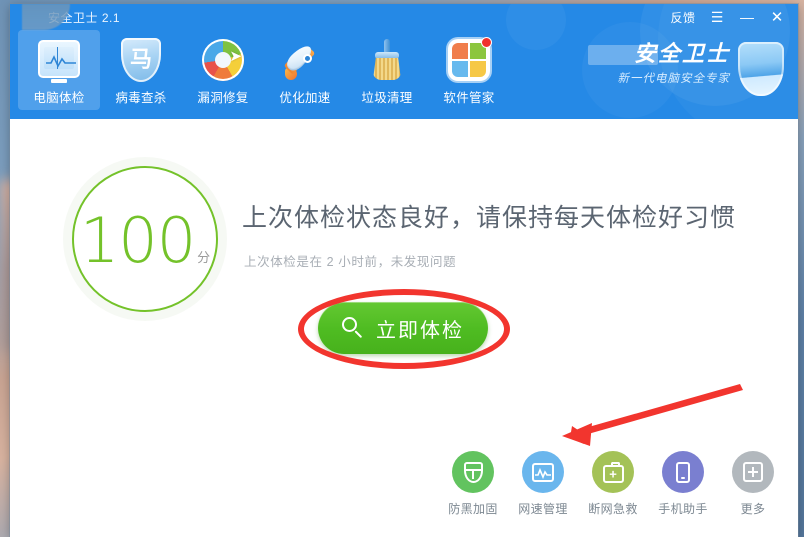 This screenshot has height=537, width=804. What do you see at coordinates (350, 262) in the screenshot?
I see `page-subtitle: 上次体检是在 2 小时前，未发现问题` at bounding box center [350, 262].